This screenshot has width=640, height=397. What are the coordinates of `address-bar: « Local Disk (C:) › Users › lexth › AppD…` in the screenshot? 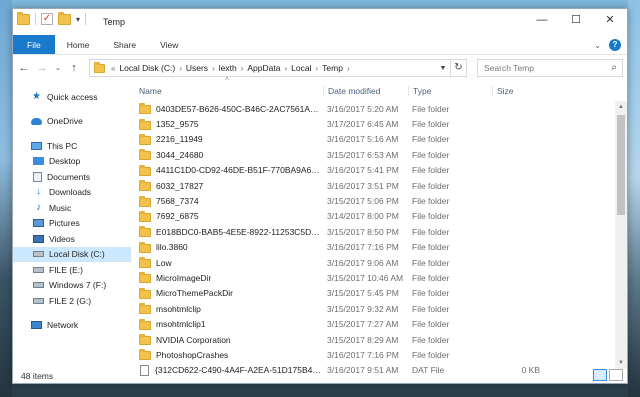 It's located at (278, 68).